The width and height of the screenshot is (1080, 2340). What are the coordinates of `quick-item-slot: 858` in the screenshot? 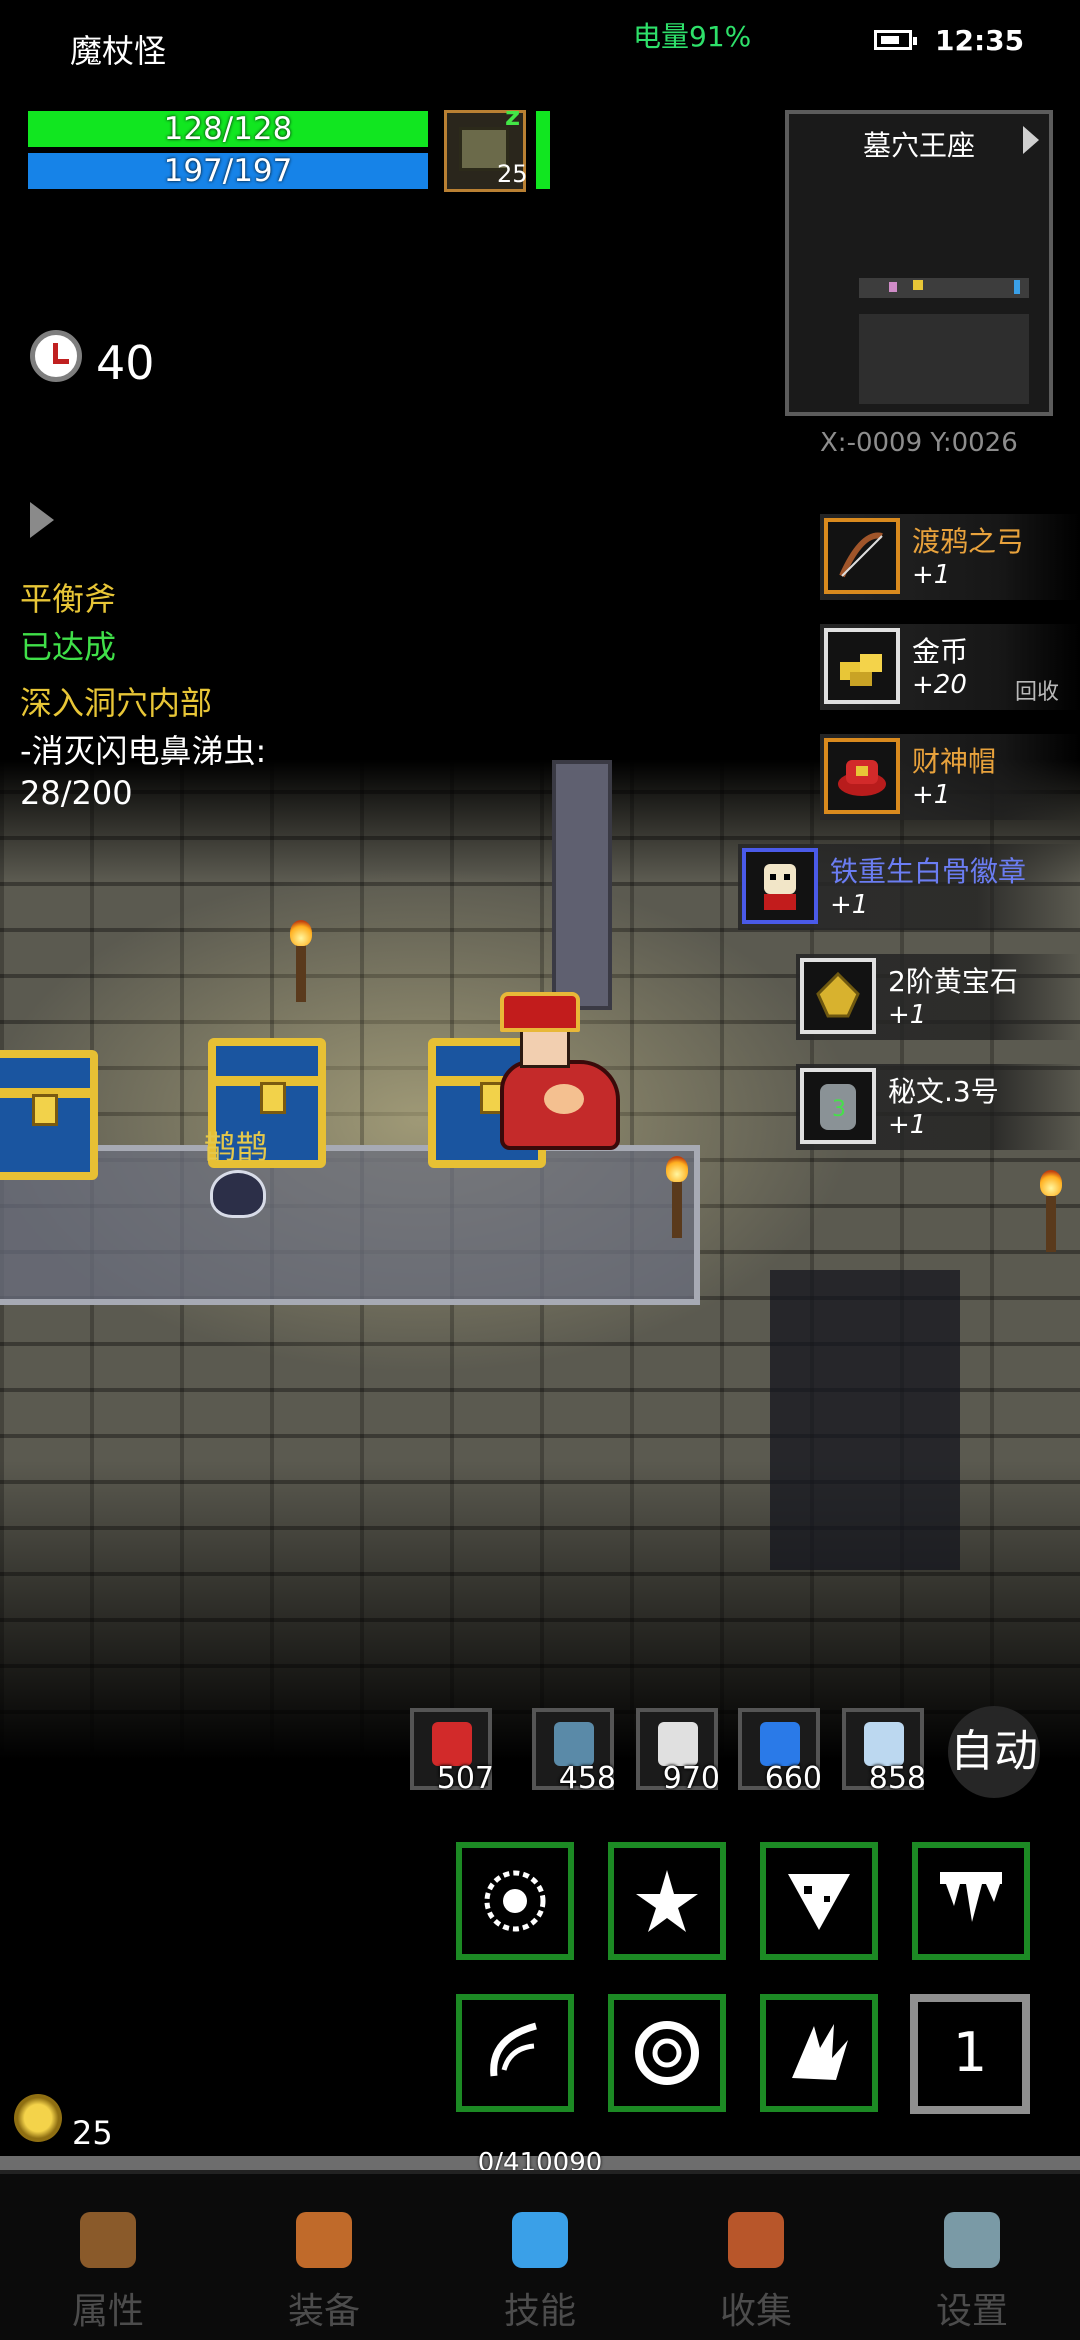 It's located at (884, 1752).